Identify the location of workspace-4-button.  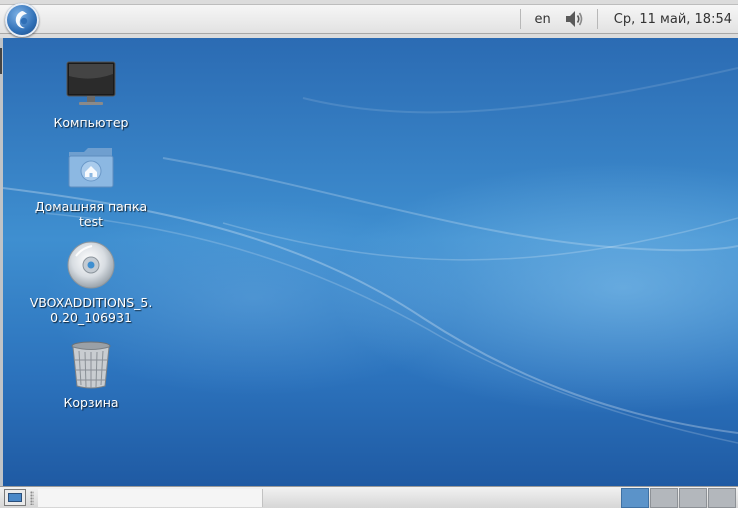
(722, 498).